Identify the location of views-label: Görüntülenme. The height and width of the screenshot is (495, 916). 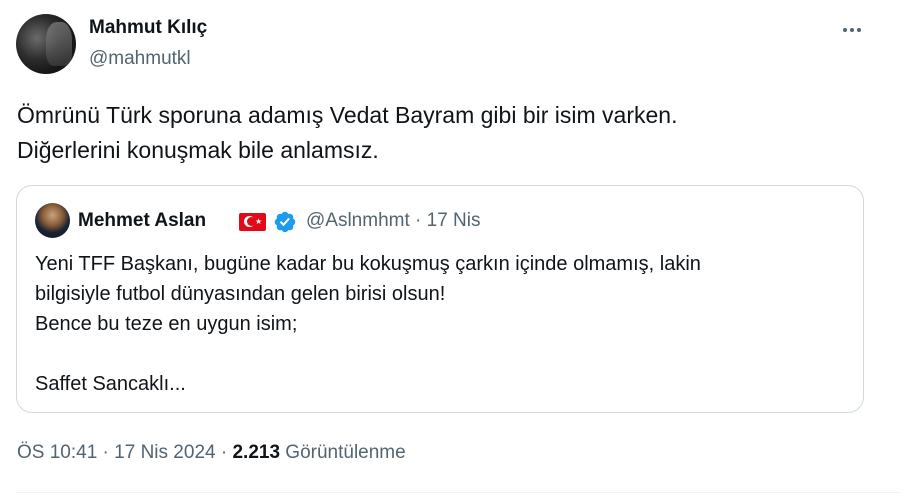
(343, 452).